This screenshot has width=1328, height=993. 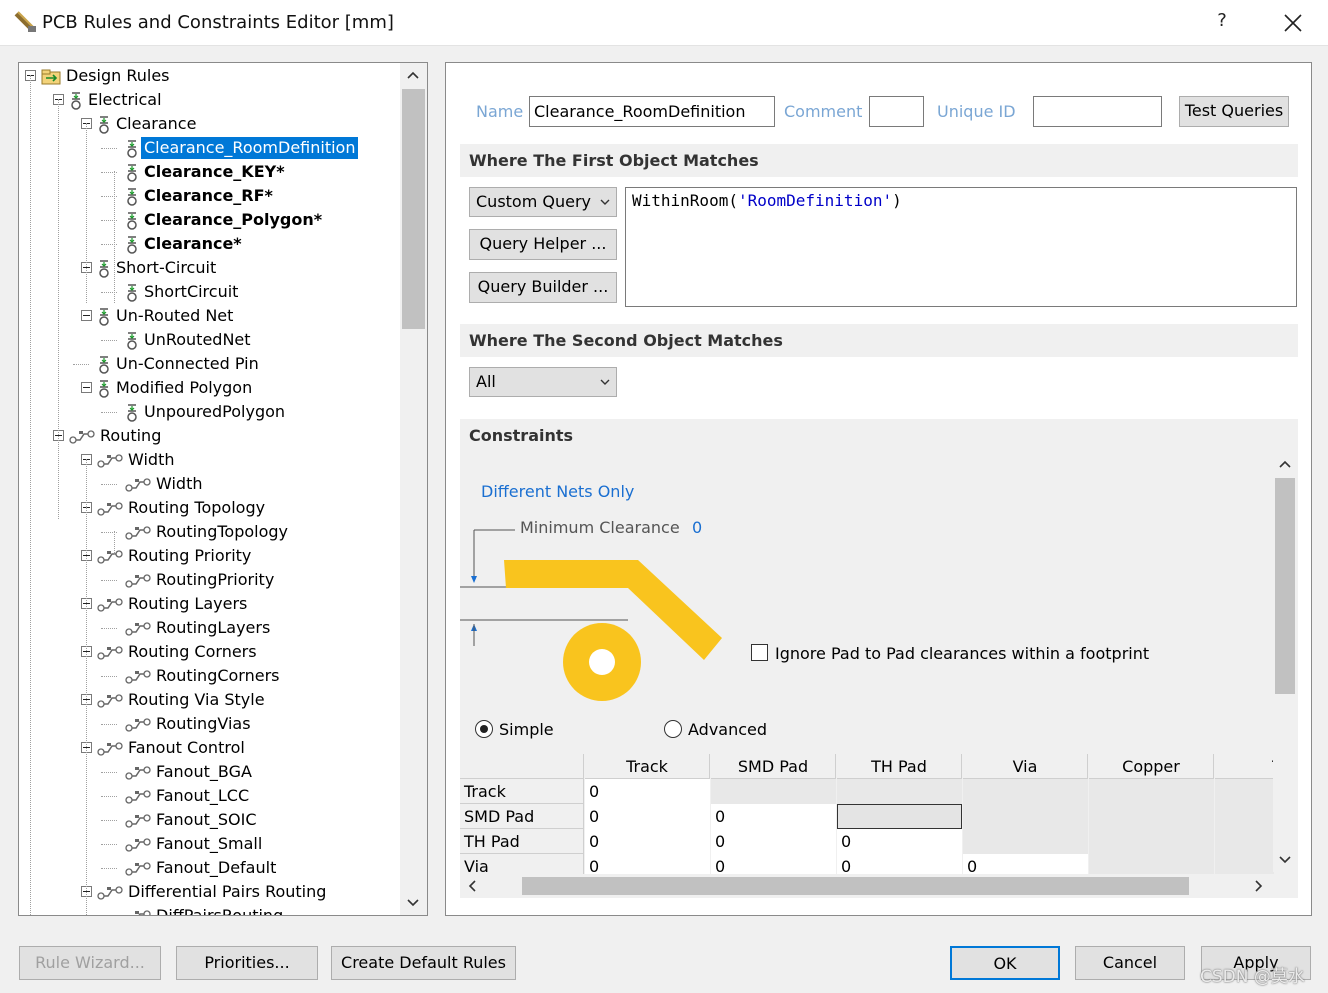 I want to click on ignore-pad-checkbox, so click(x=759, y=652).